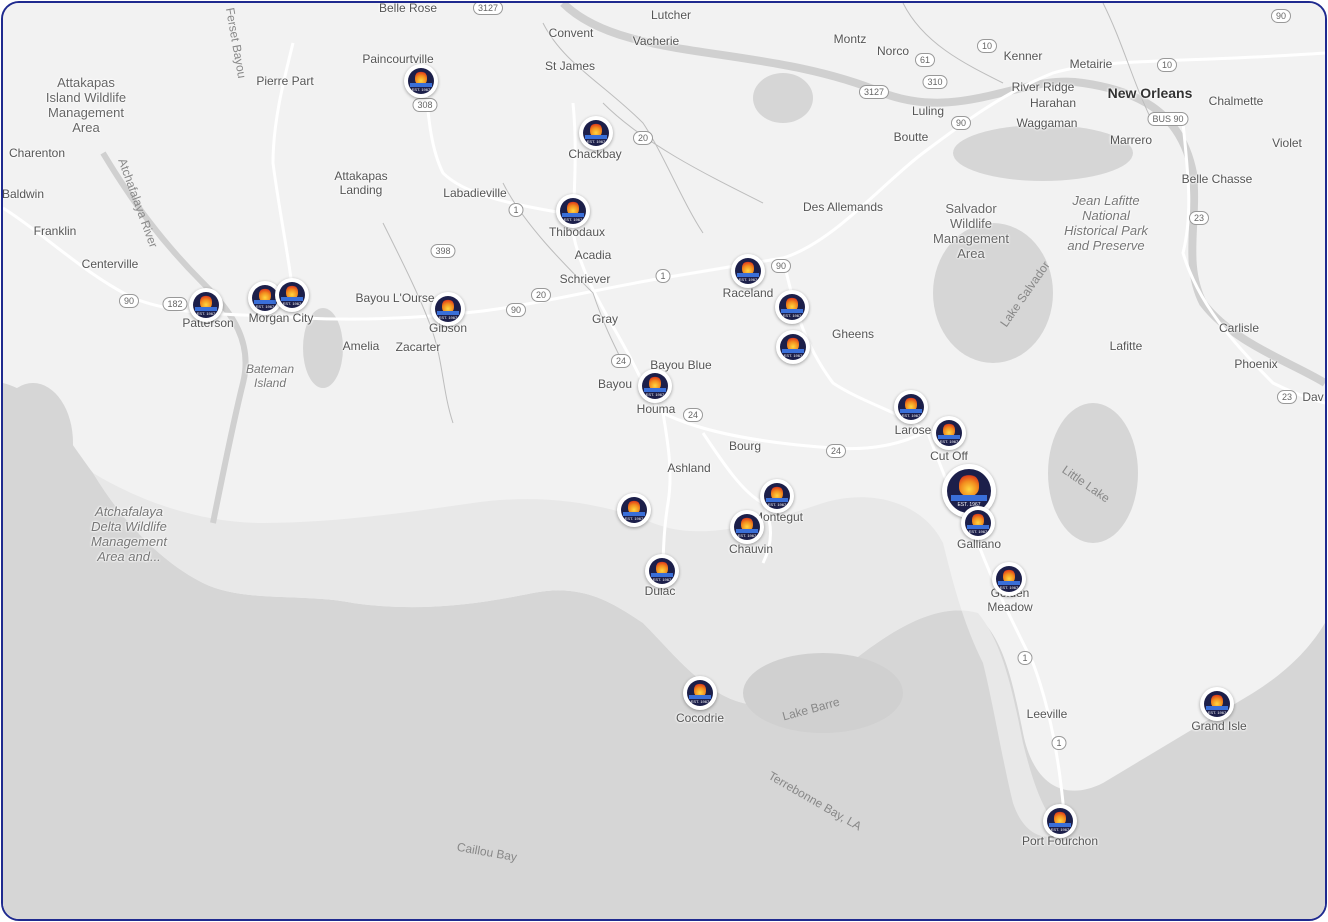 Image resolution: width=1328 pixels, height=922 pixels. What do you see at coordinates (425, 105) in the screenshot?
I see `route-shield: 308` at bounding box center [425, 105].